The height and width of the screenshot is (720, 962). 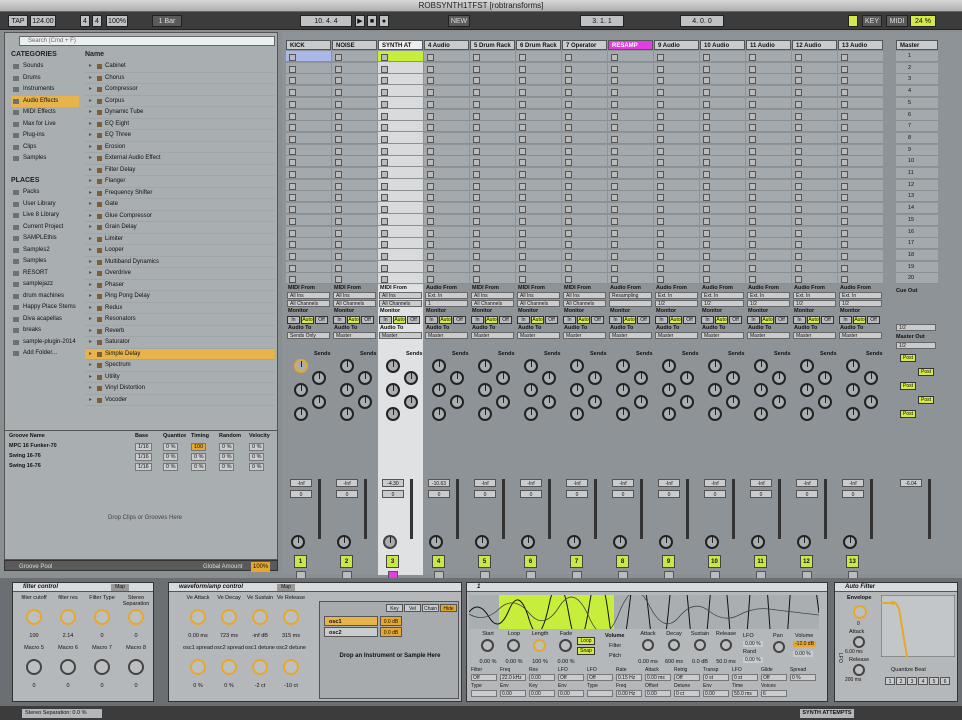 What do you see at coordinates (860, 612) in the screenshot?
I see `envelope-knob` at bounding box center [860, 612].